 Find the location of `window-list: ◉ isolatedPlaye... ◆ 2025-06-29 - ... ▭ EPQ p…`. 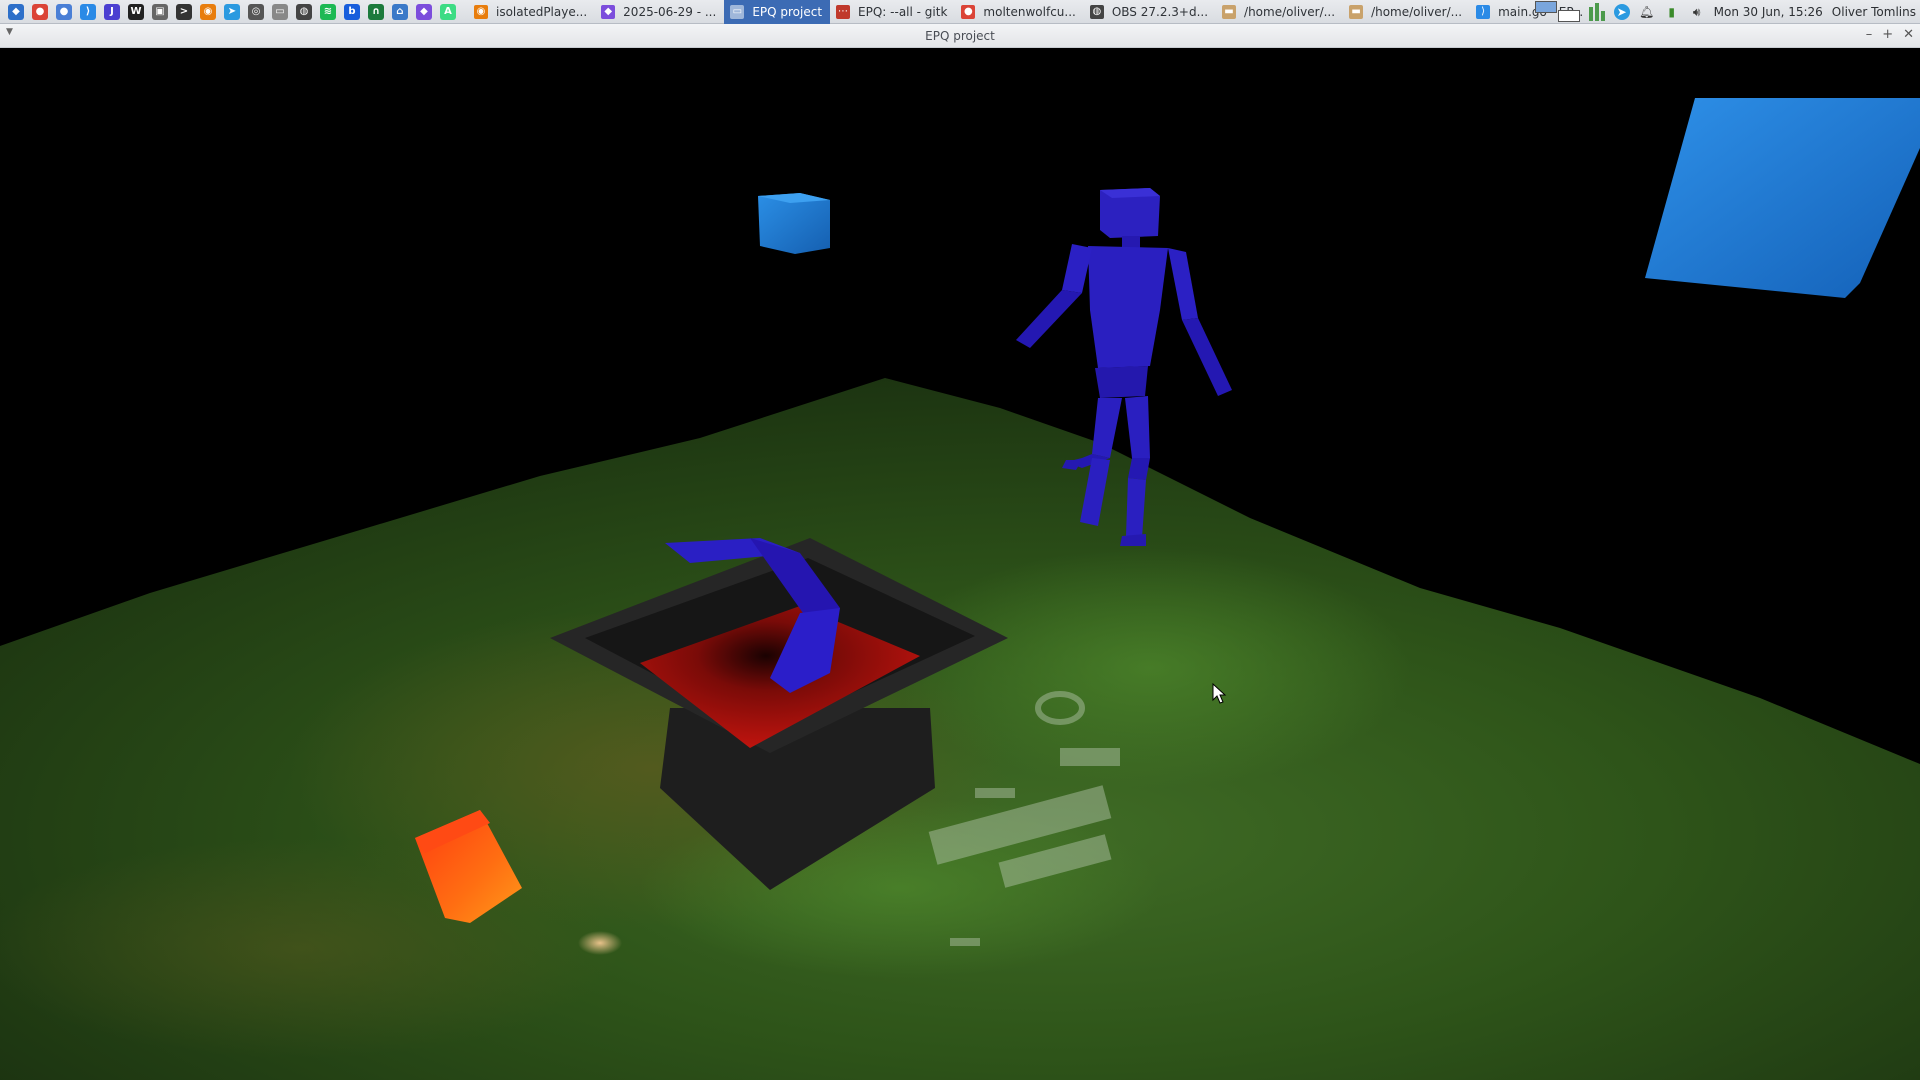

window-list: ◉ isolatedPlaye... ◆ 2025-06-29 - ... ▭ EPQ p… is located at coordinates (1029, 12).